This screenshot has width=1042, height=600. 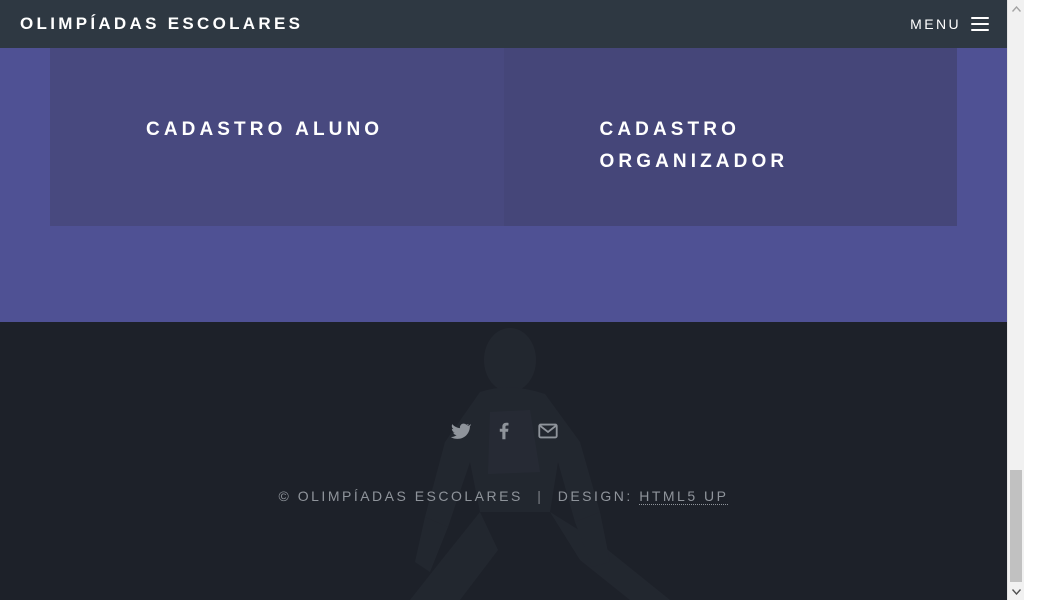 I want to click on copyright-text: © OLIMPÍADAS ESCOLARES, so click(x=400, y=496).